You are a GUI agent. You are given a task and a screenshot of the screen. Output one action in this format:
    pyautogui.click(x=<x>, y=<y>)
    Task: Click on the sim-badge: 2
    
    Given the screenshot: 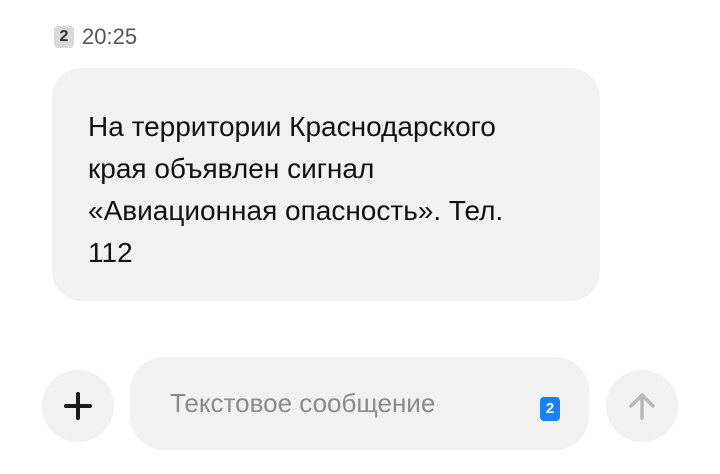 What is the action you would take?
    pyautogui.click(x=64, y=37)
    